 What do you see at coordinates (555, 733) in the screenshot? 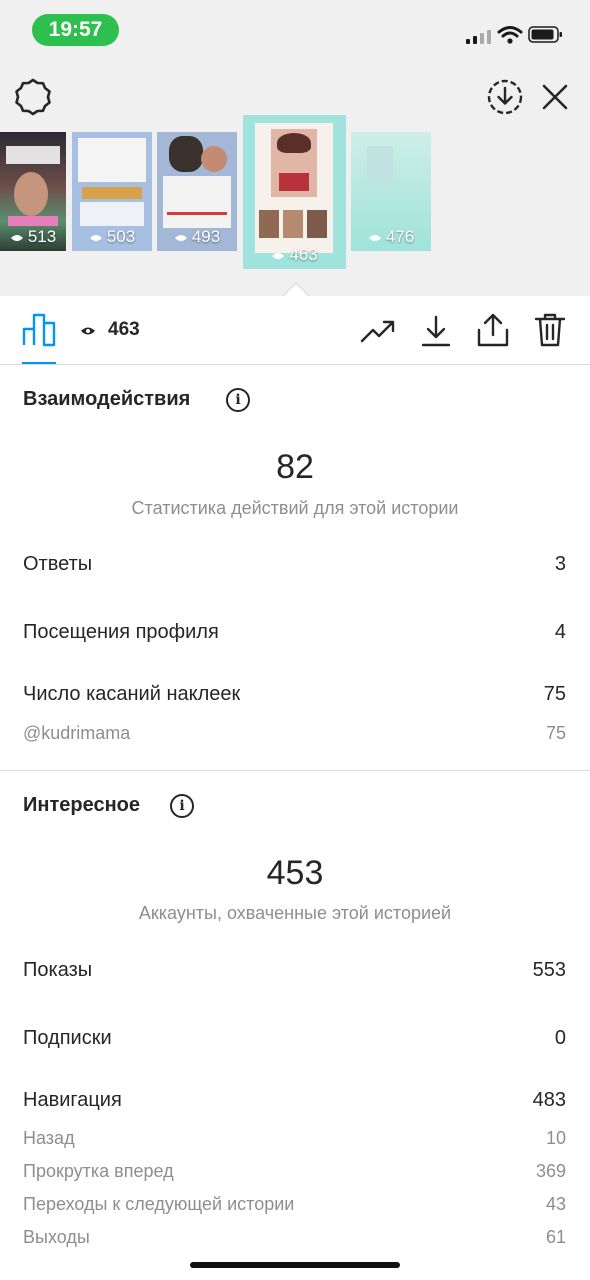
I see `sticker-mention-value: 75` at bounding box center [555, 733].